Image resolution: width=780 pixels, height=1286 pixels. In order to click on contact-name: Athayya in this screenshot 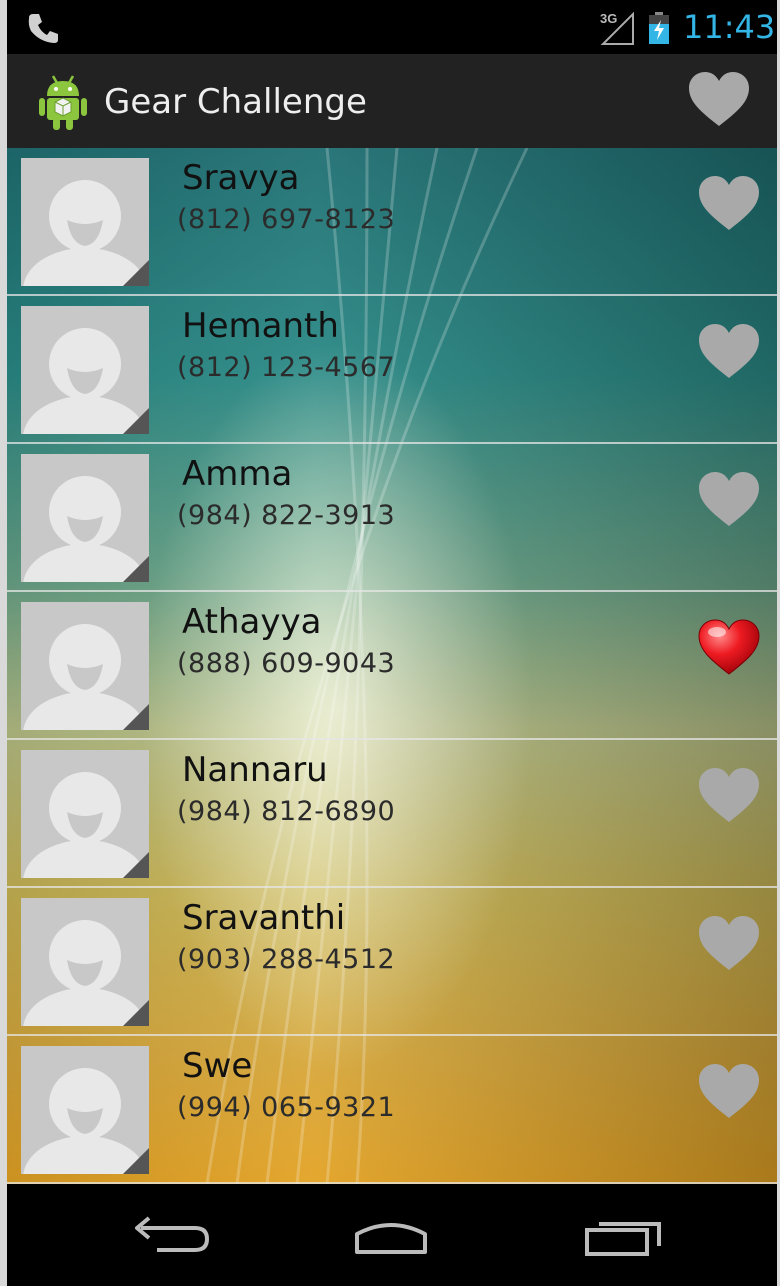, I will do `click(252, 622)`.